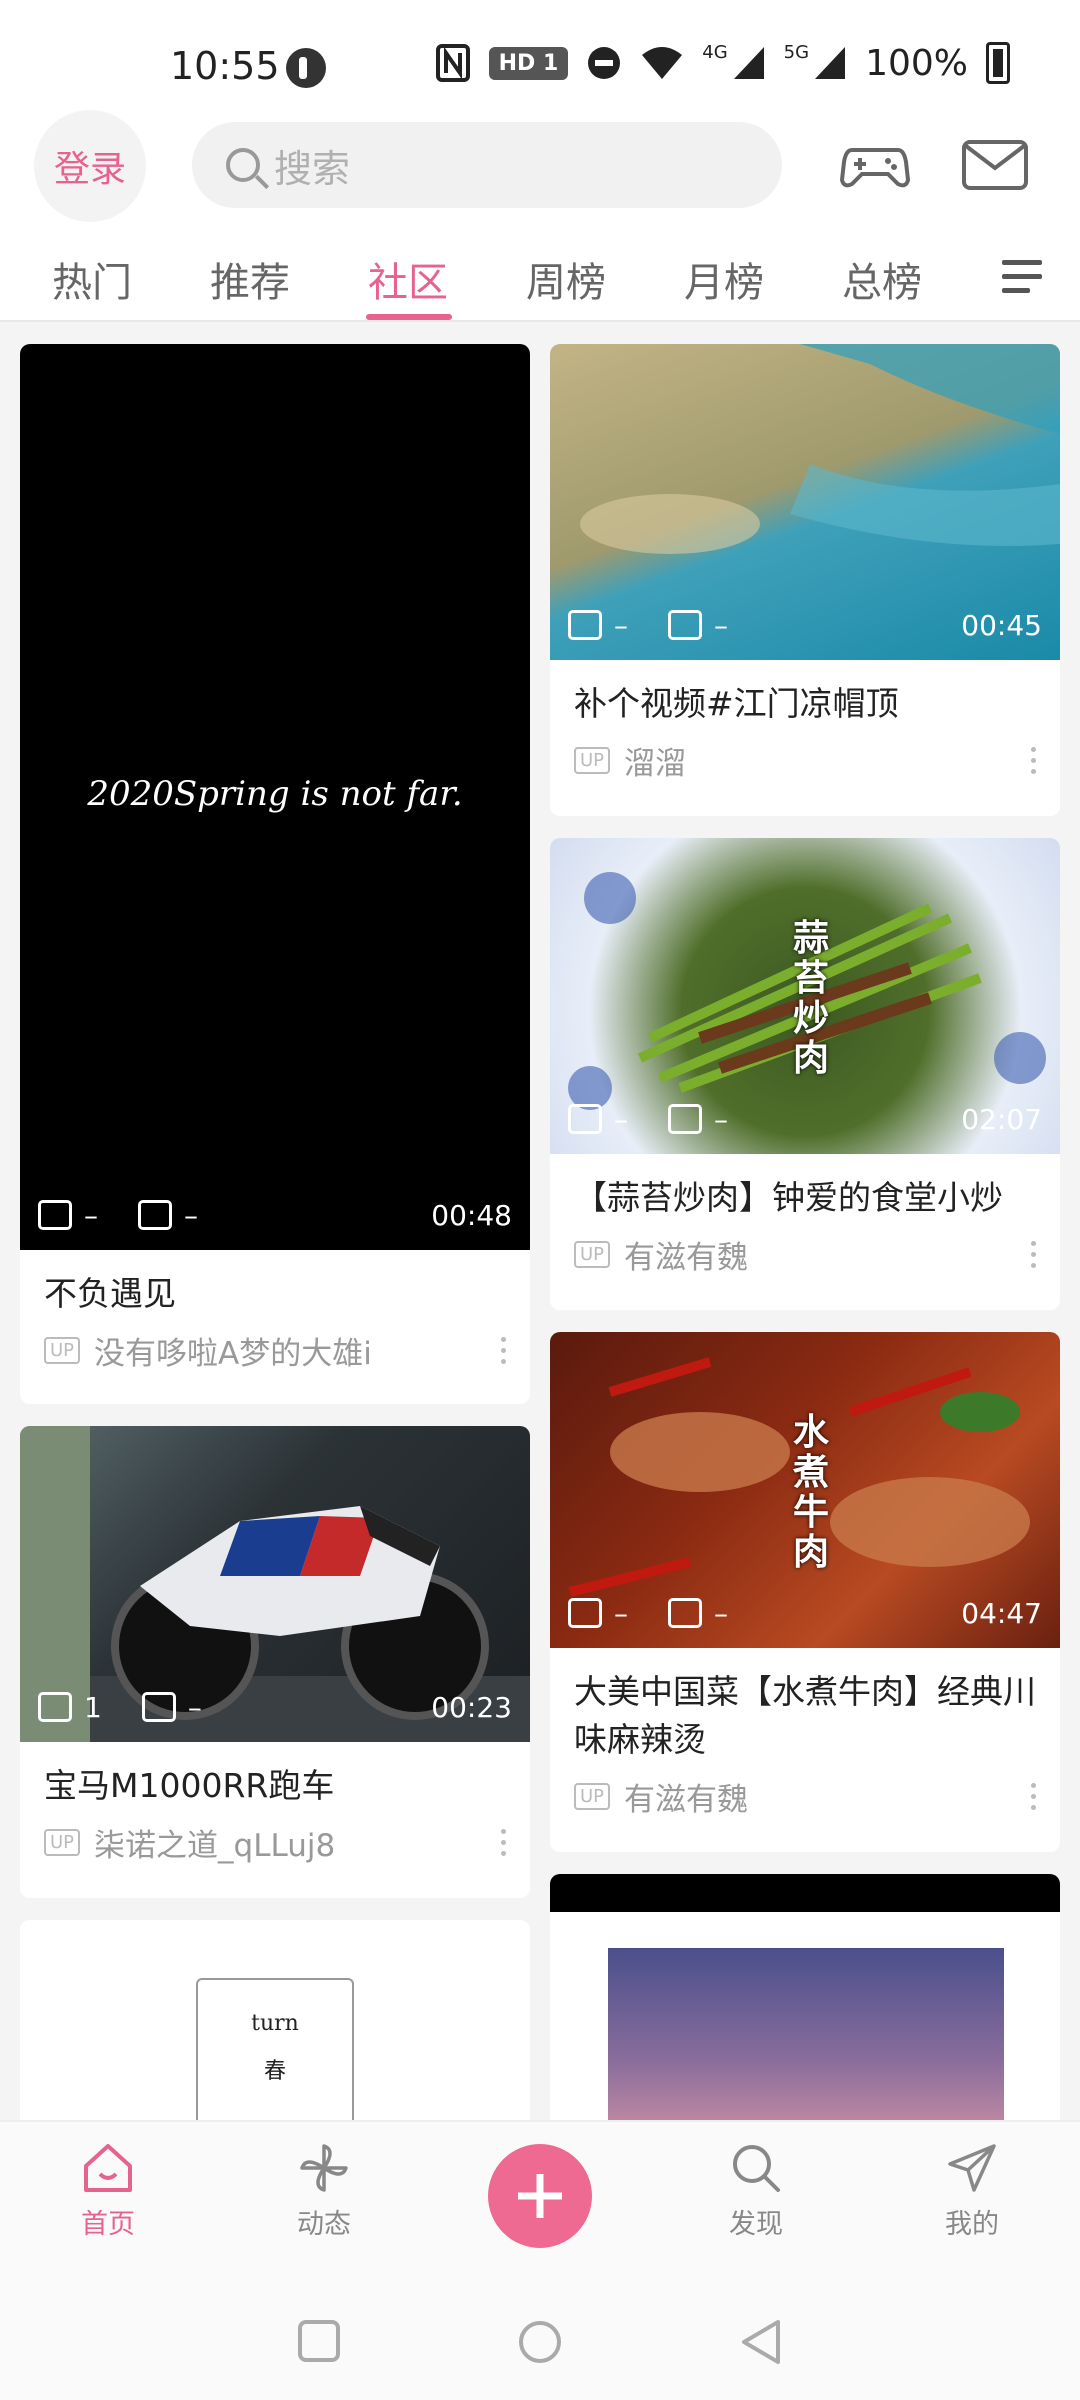 The image size is (1080, 2400). Describe the element at coordinates (655, 760) in the screenshot. I see `author-name: 溜溜` at that location.